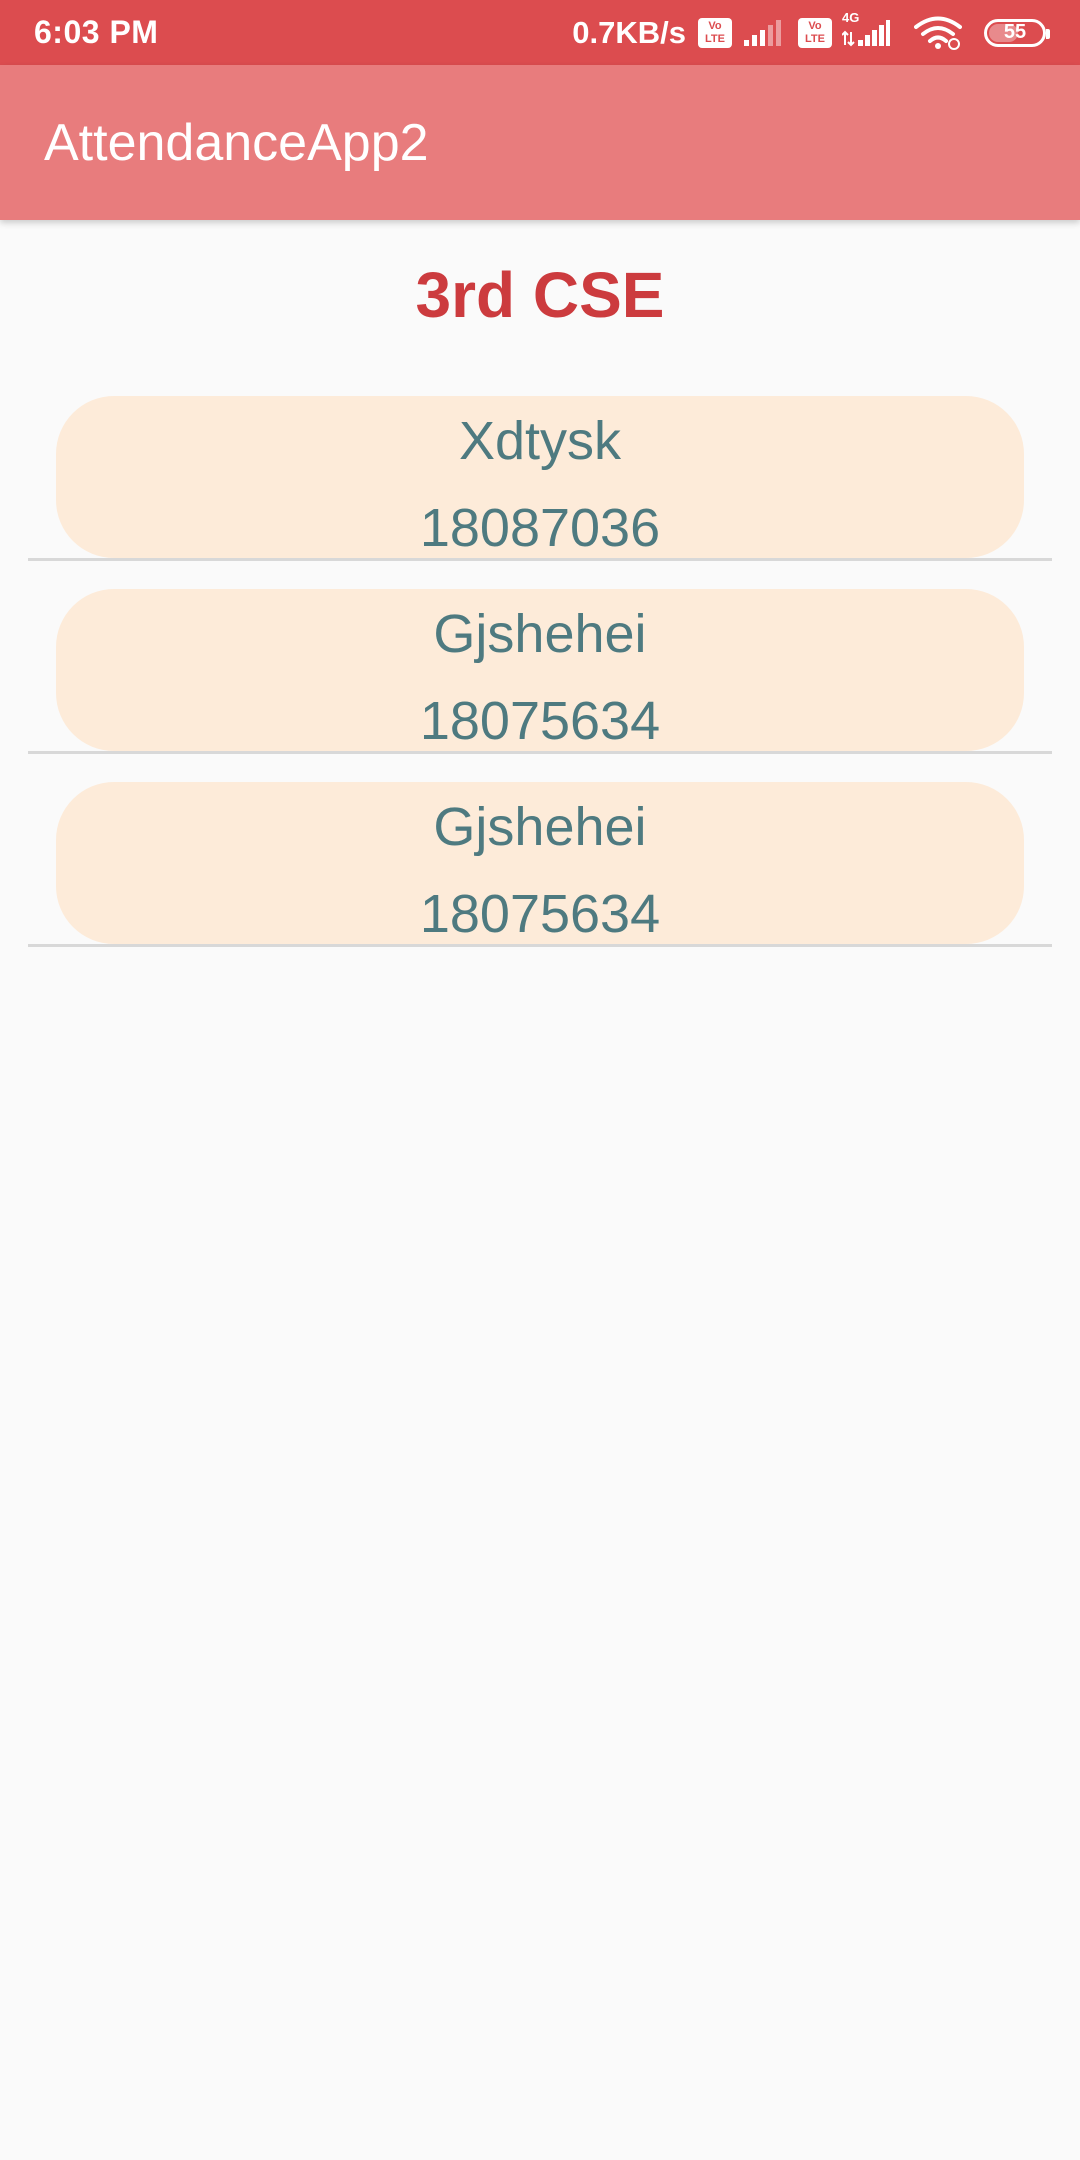 The width and height of the screenshot is (1080, 2160). I want to click on student-id: 18087036, so click(540, 528).